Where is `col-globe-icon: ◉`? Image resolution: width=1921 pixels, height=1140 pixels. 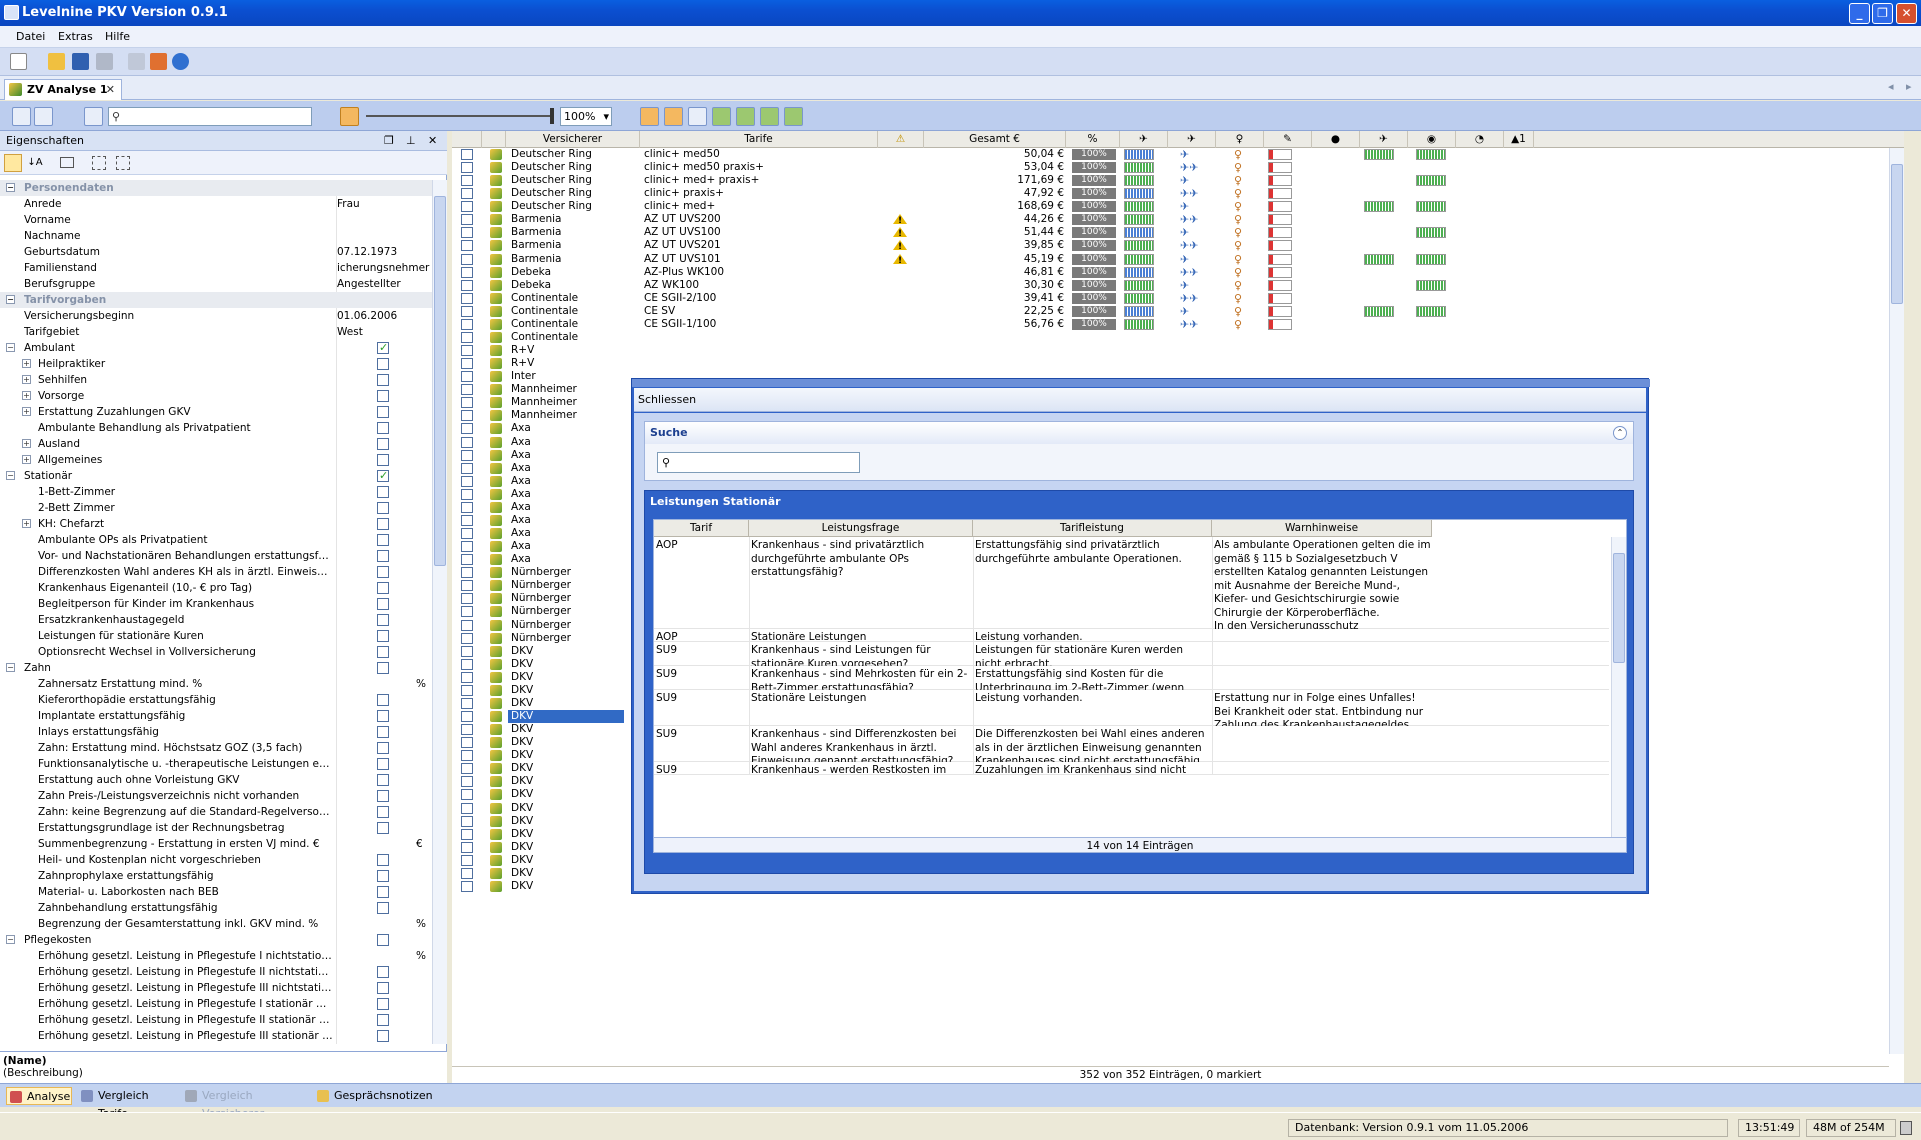
col-globe-icon: ◉ is located at coordinates (1432, 139).